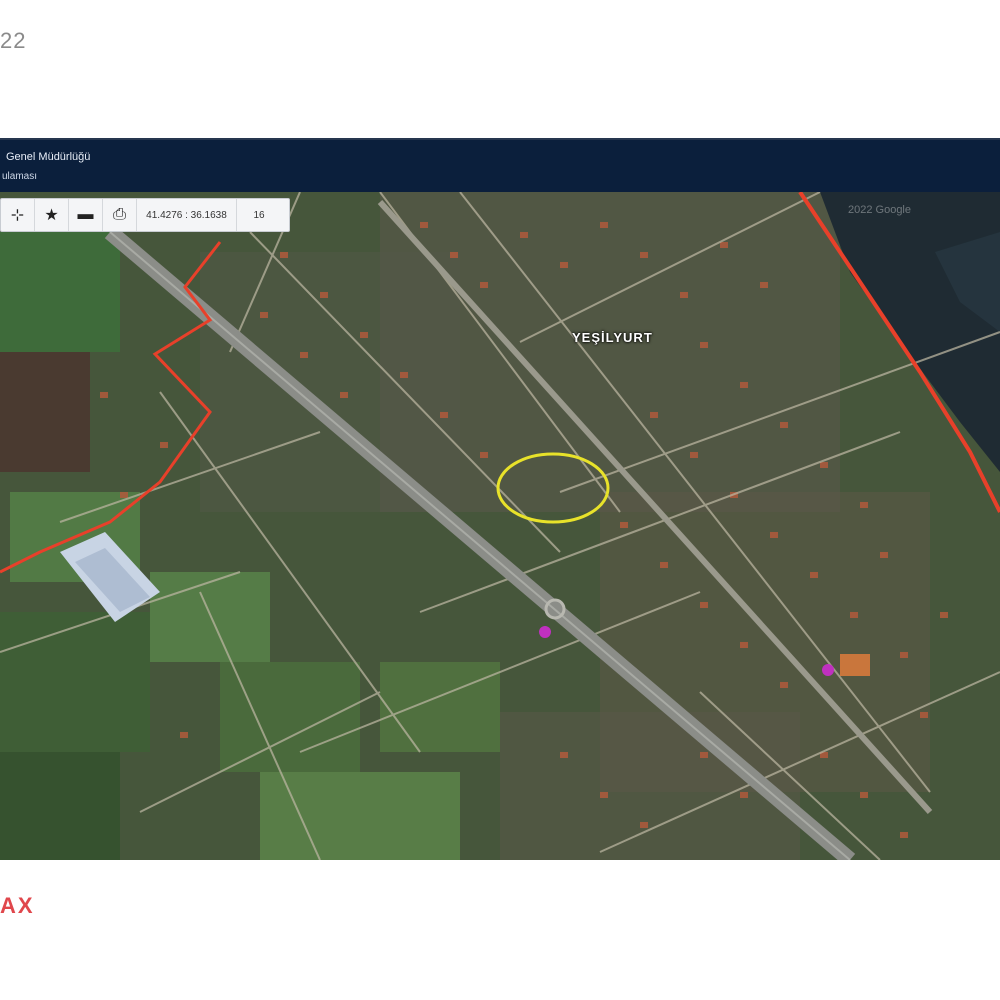 This screenshot has width=1000, height=1000. I want to click on map-toolbar: ⊹ ★ ▬ ⎙ 41.4276 : 36.1638 16, so click(145, 215).